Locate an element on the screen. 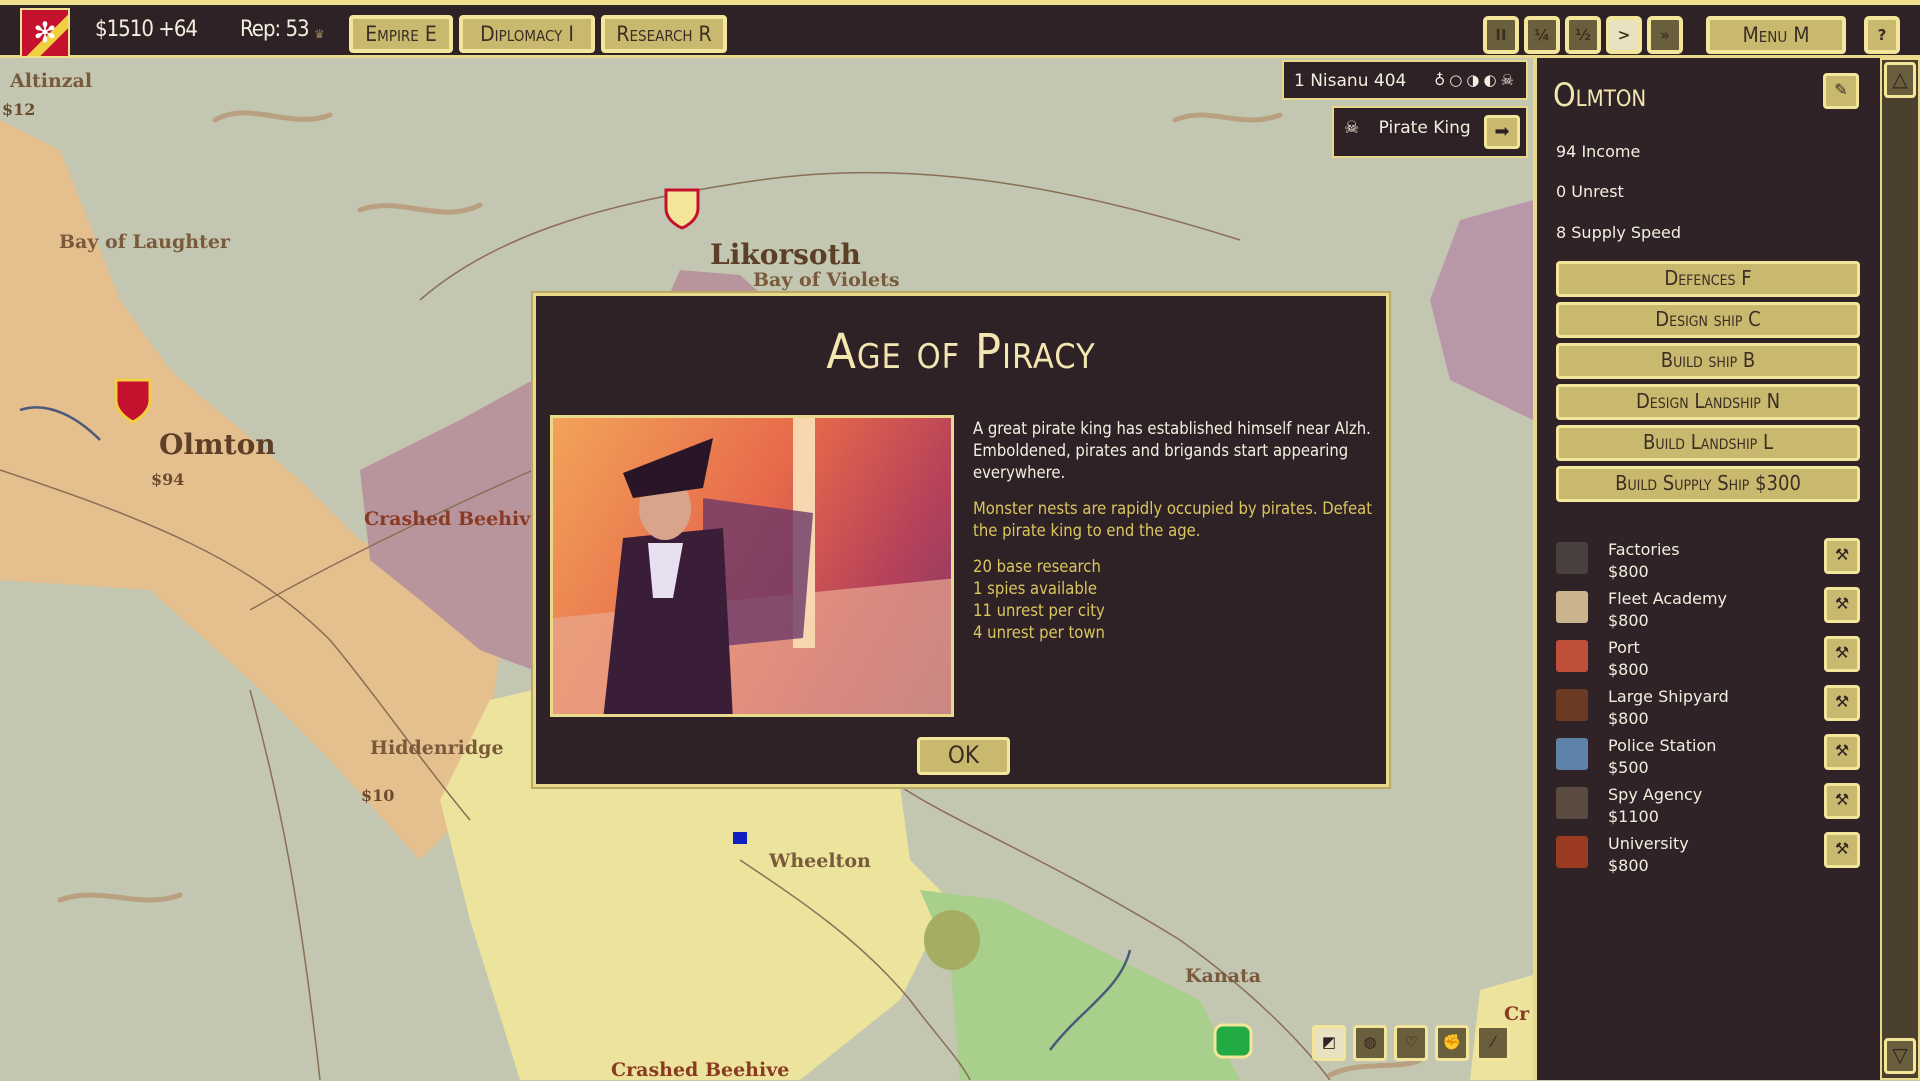  reputation-display: Rep: 53 is located at coordinates (275, 29).